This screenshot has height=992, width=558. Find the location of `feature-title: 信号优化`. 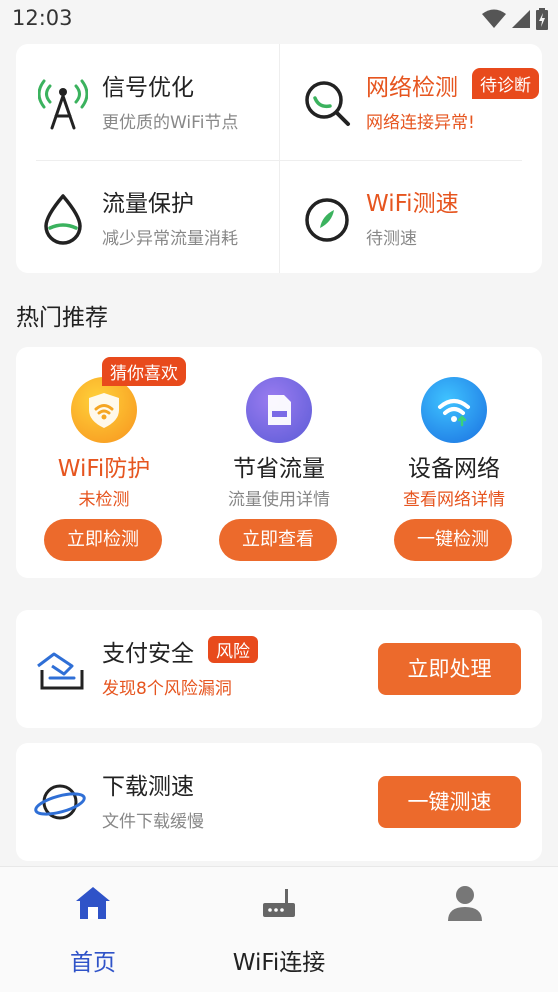

feature-title: 信号优化 is located at coordinates (148, 88).